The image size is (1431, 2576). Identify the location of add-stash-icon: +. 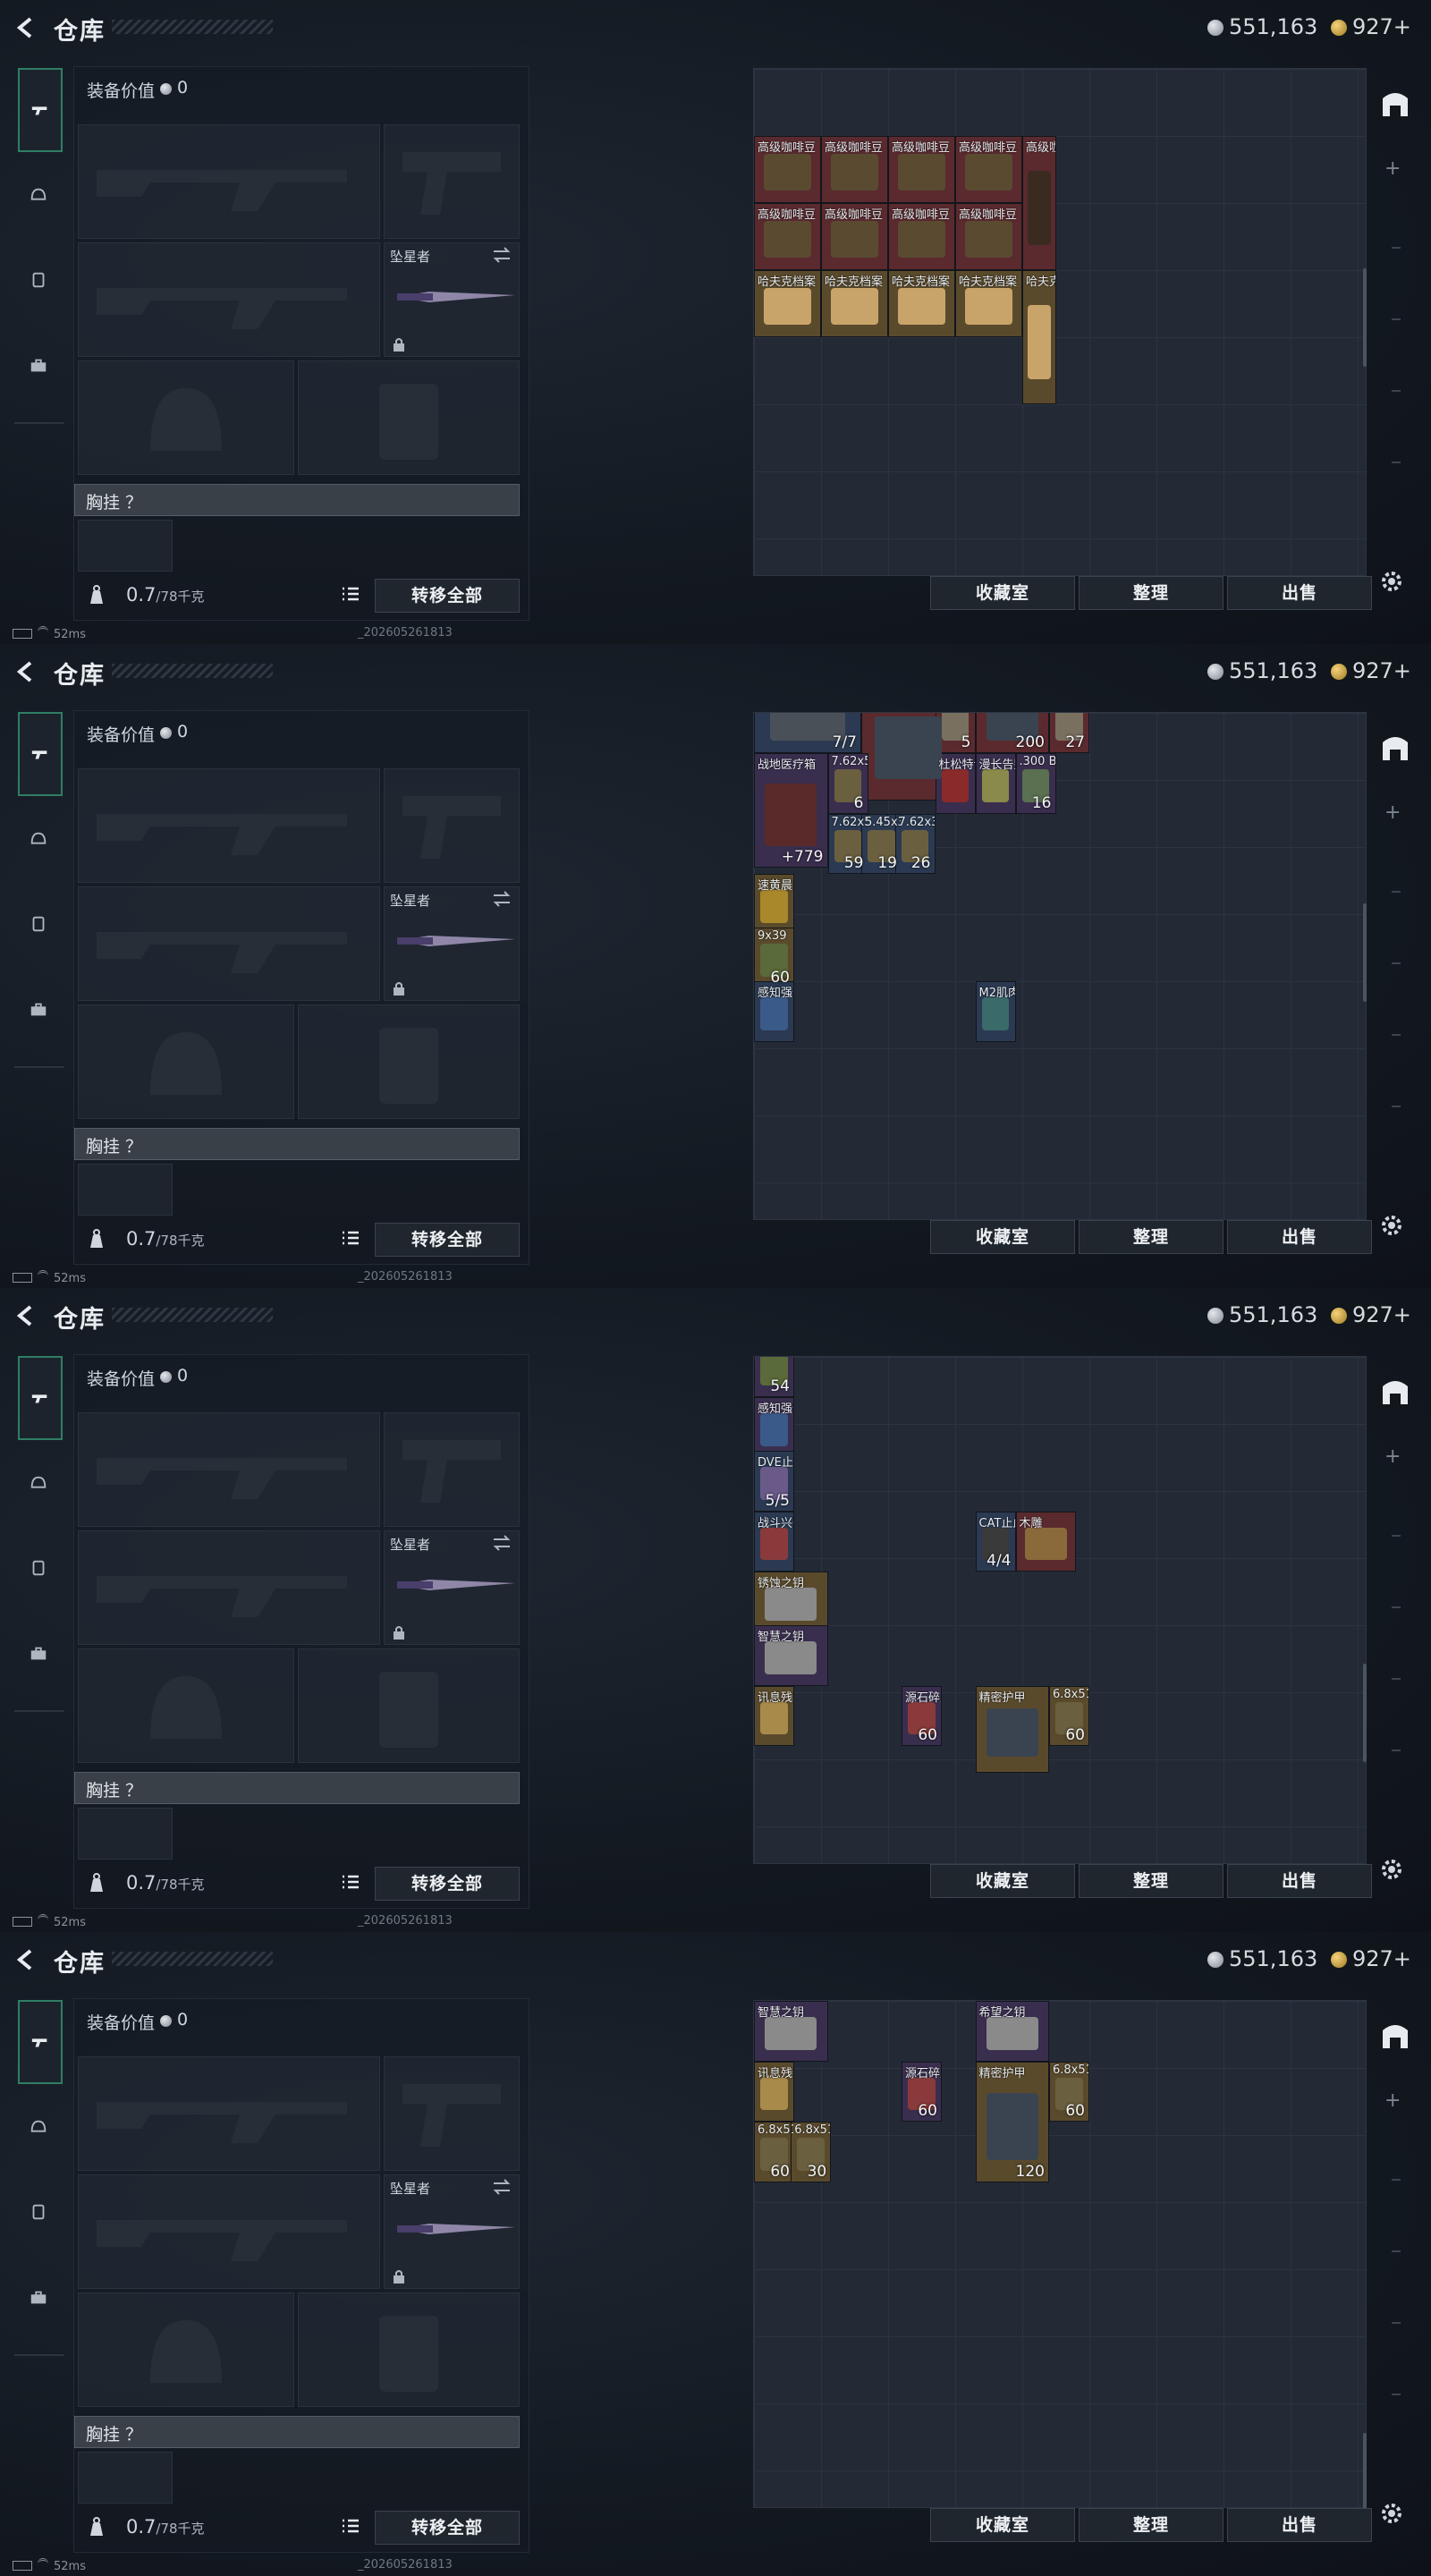
(1393, 812).